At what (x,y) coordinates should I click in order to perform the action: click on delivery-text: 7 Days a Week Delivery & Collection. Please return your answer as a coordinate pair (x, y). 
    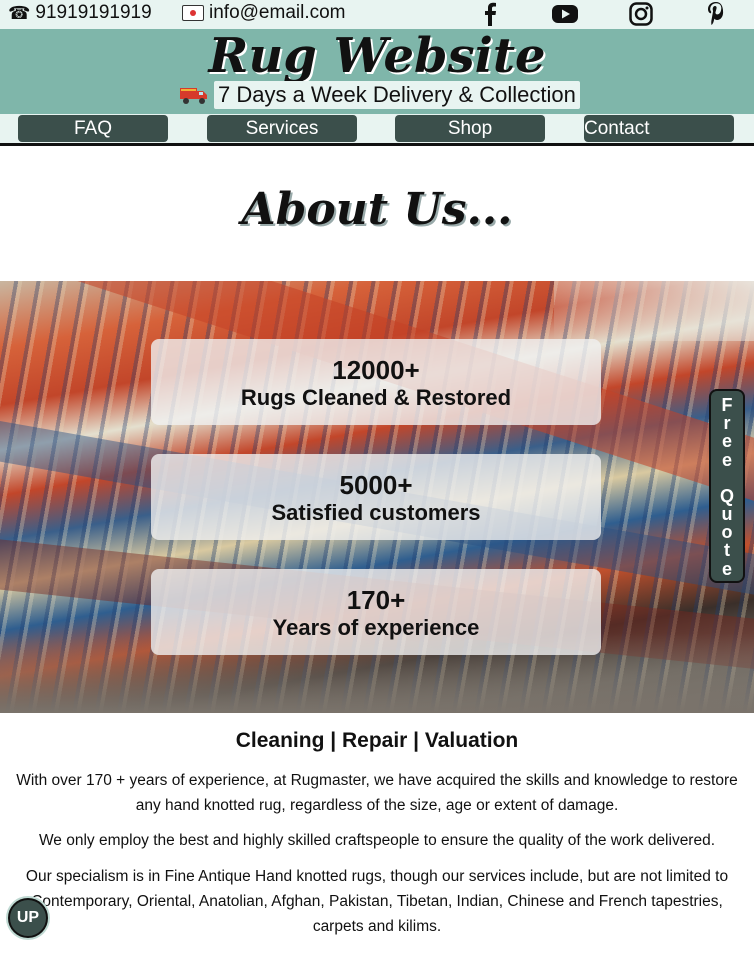
    Looking at the image, I should click on (397, 95).